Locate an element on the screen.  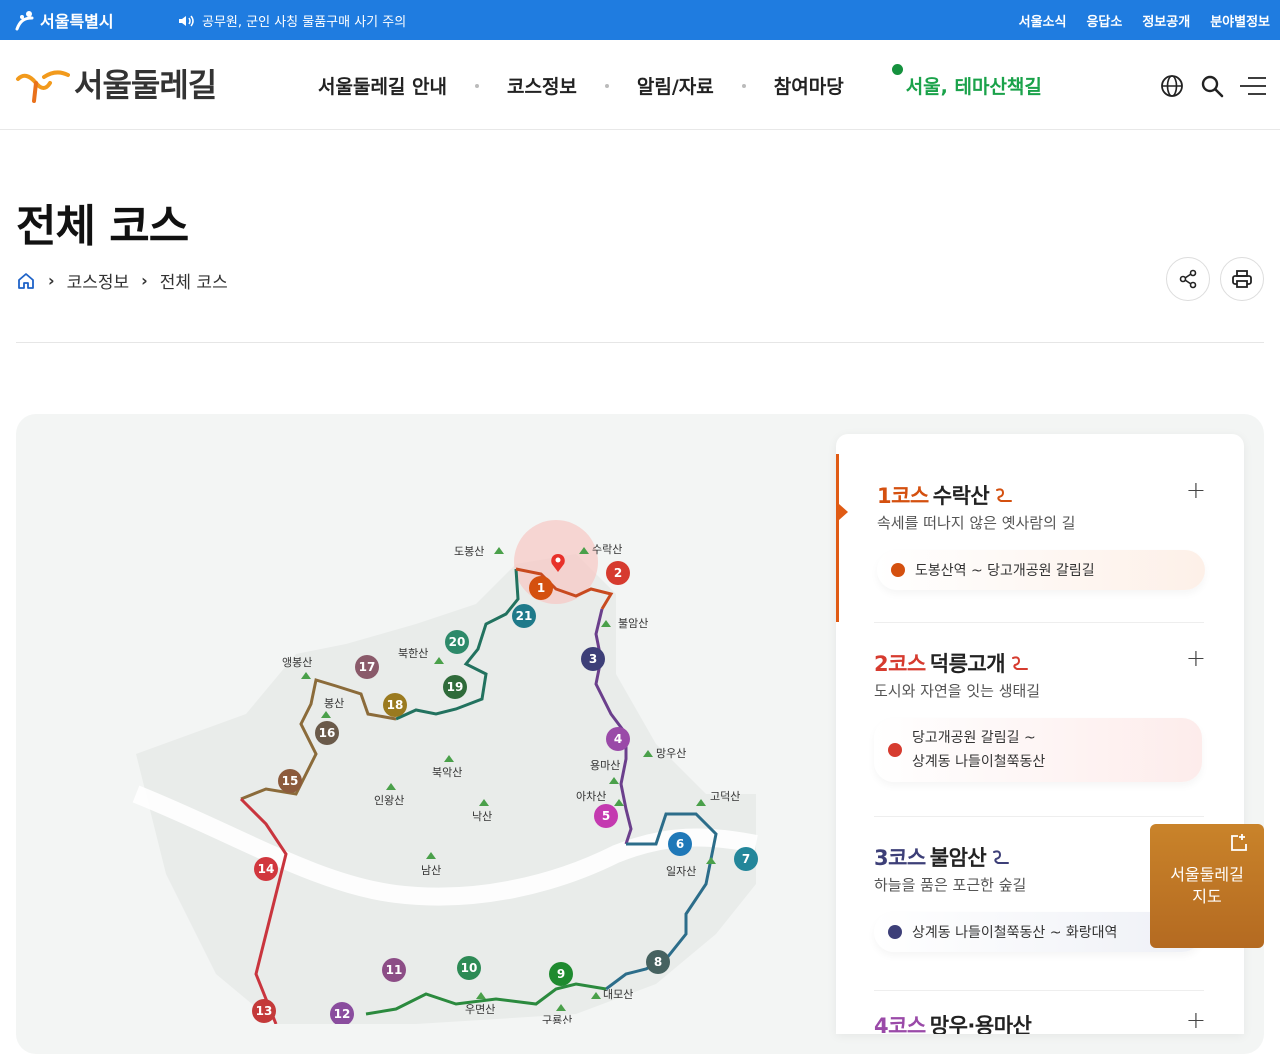
svg-text: 20 is located at coordinates (457, 642).